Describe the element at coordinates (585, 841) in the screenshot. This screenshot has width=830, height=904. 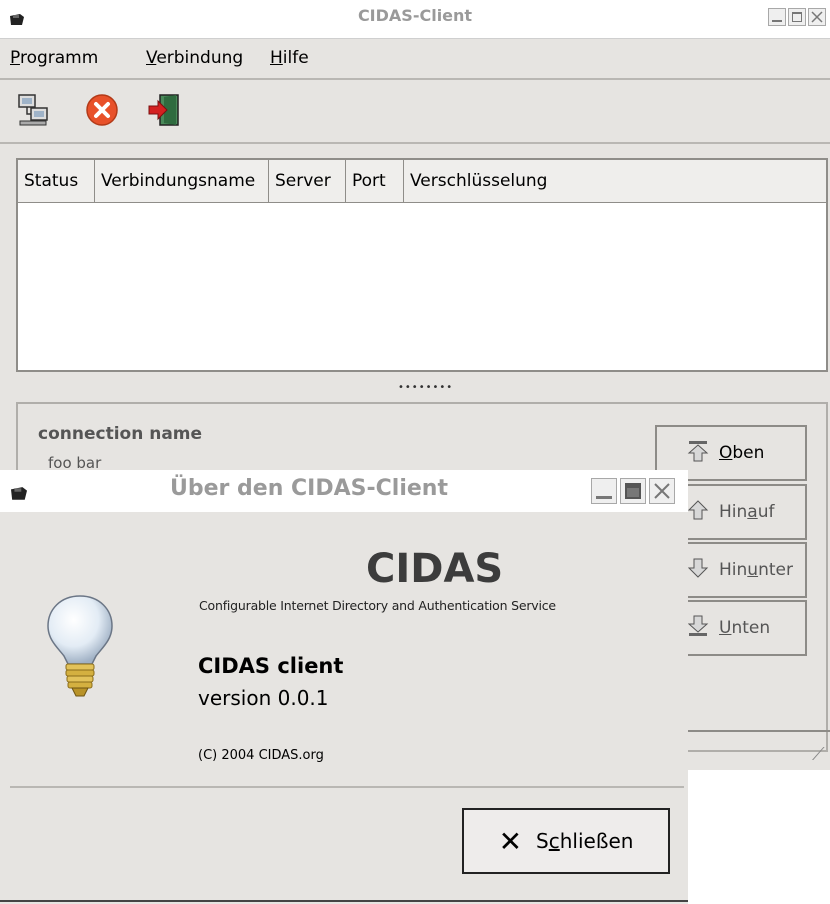
I see `close-dialog-label: Schließen` at that location.